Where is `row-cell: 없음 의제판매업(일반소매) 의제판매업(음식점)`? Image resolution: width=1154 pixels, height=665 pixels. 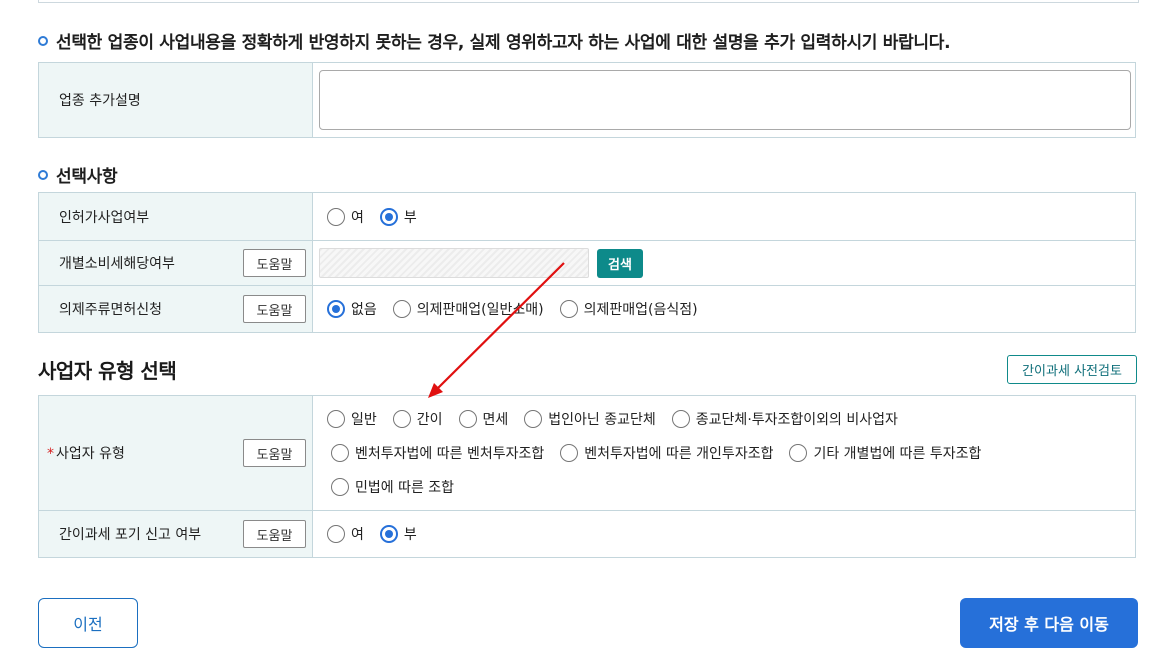 row-cell: 없음 의제판매업(일반소매) 의제판매업(음식점) is located at coordinates (724, 309).